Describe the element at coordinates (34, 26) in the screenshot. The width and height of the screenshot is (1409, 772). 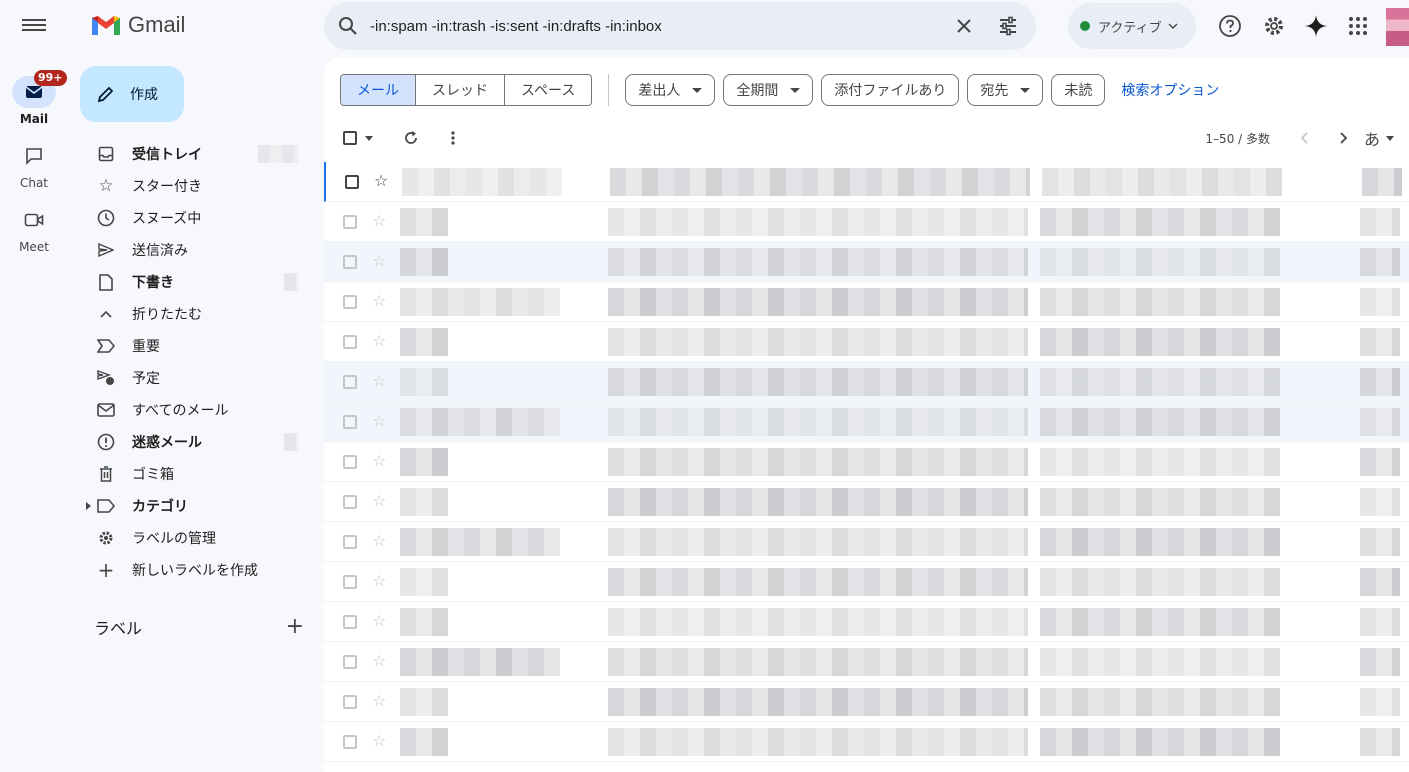
I see `main-menu-icon` at that location.